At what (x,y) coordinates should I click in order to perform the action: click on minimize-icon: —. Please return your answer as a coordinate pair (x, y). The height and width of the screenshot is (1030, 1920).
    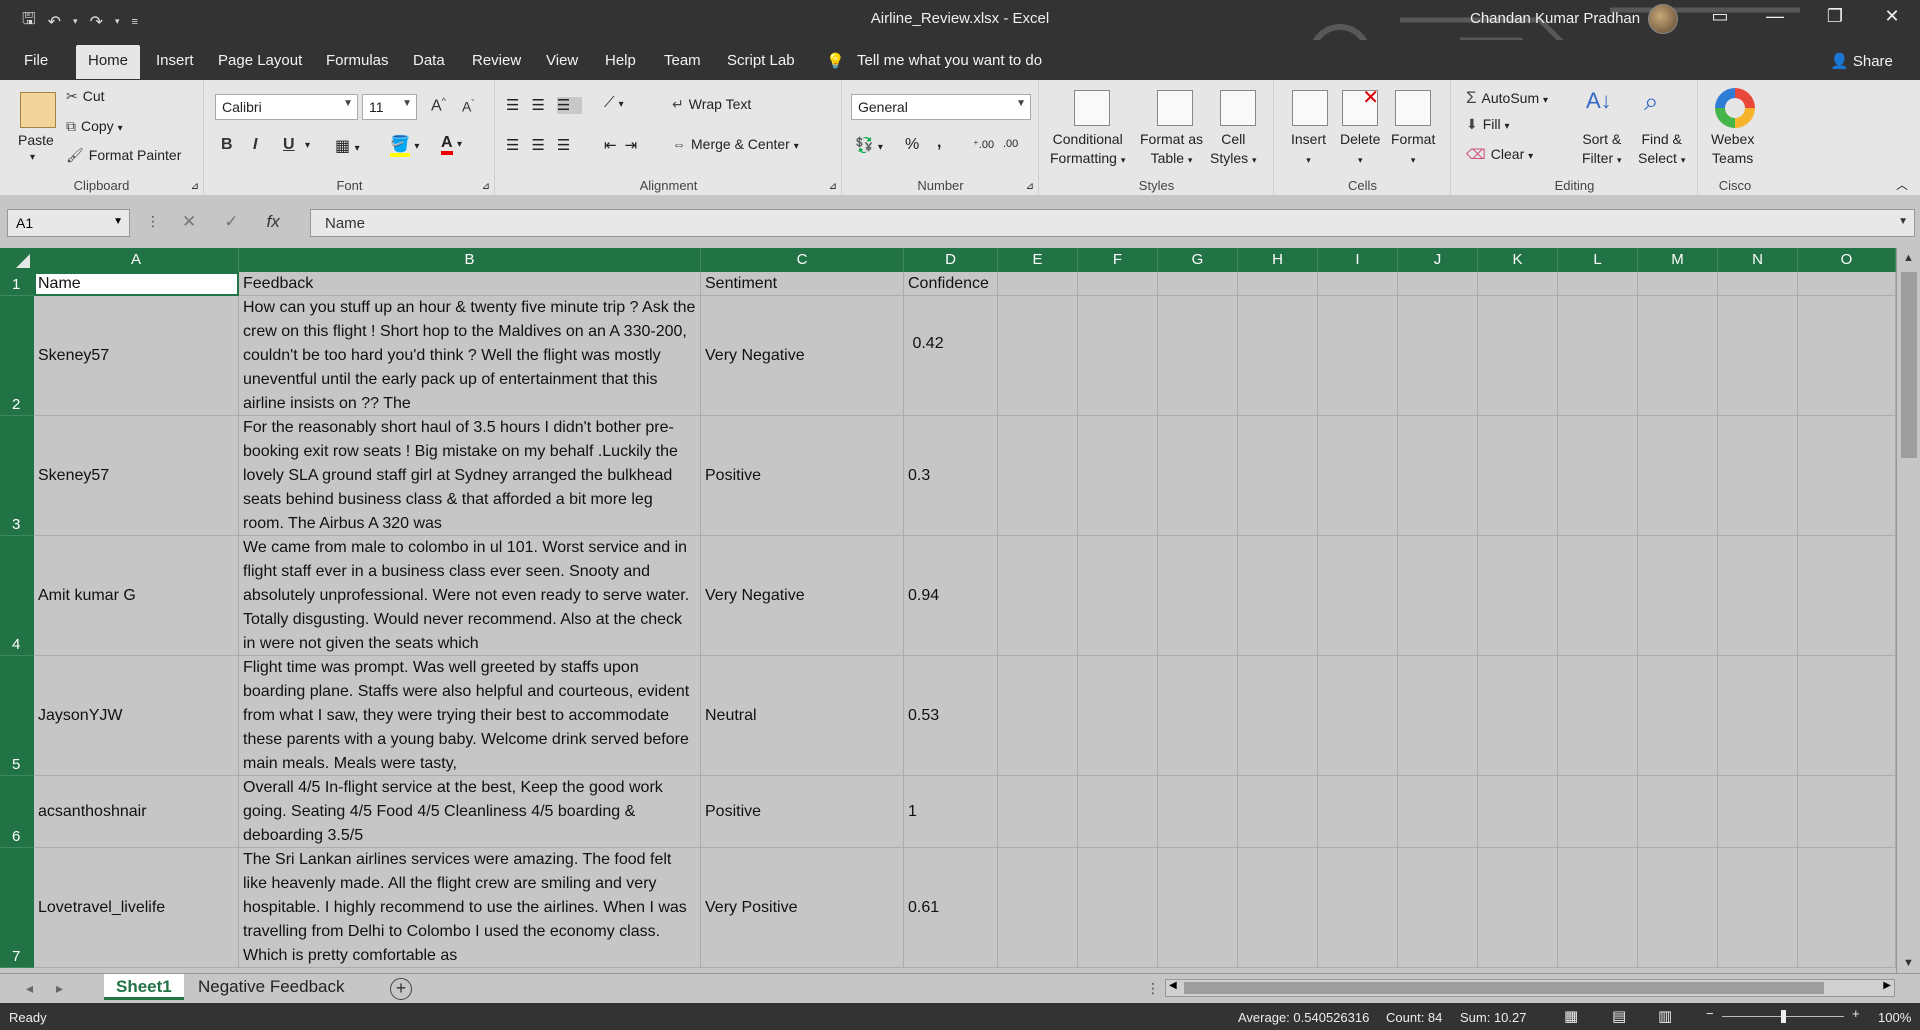
    Looking at the image, I should click on (1775, 16).